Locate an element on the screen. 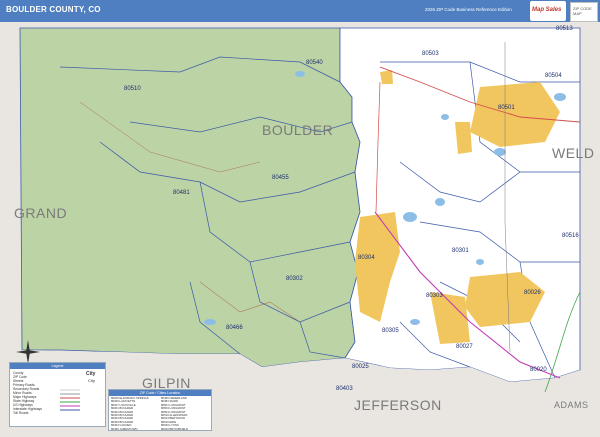 This screenshot has height=437, width=600. logo-text: Map Sales is located at coordinates (547, 10).